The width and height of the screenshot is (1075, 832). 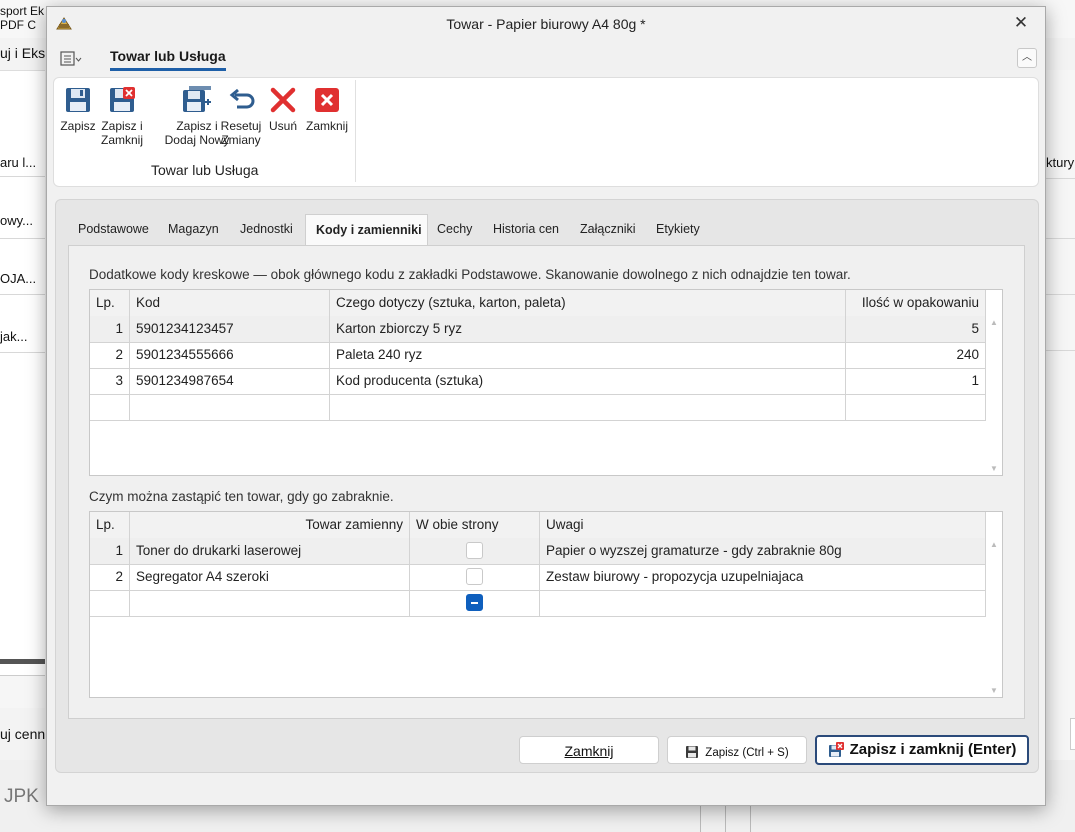 What do you see at coordinates (922, 750) in the screenshot?
I see `save-and-close-enter-button: Zapisz i zamknij (Enter)` at bounding box center [922, 750].